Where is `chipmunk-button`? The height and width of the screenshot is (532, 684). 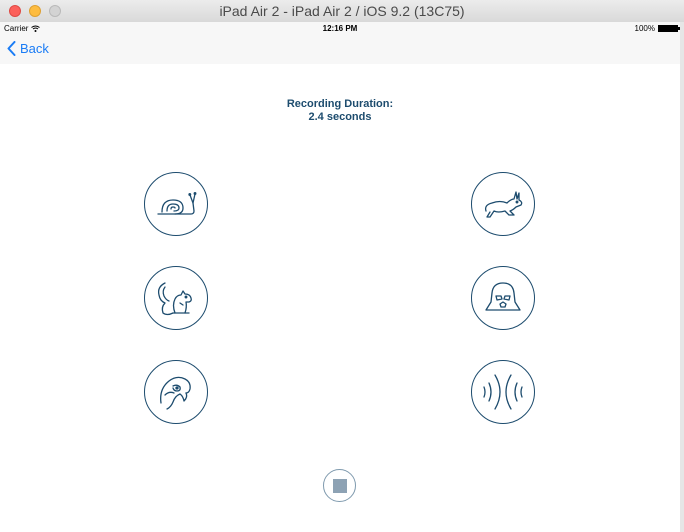 chipmunk-button is located at coordinates (176, 298).